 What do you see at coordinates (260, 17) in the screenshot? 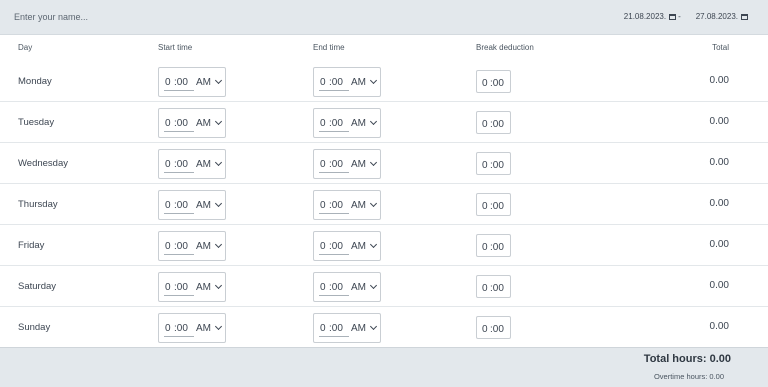
I see `name-input` at bounding box center [260, 17].